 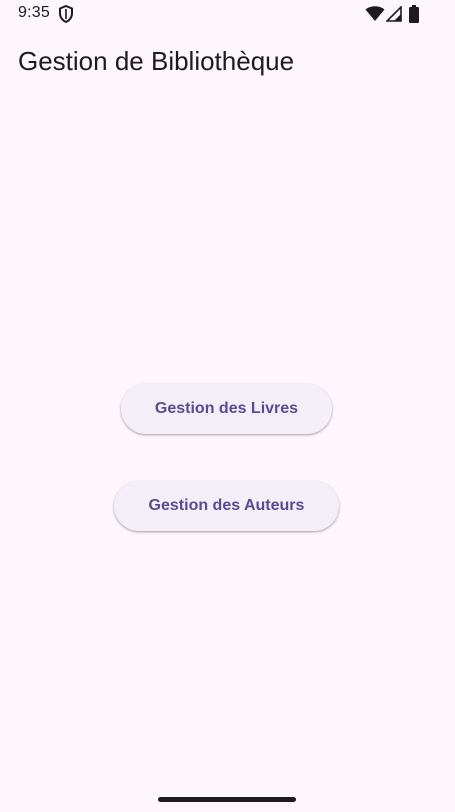 I want to click on page-title: Gestion de Bibliothèque, so click(x=156, y=61).